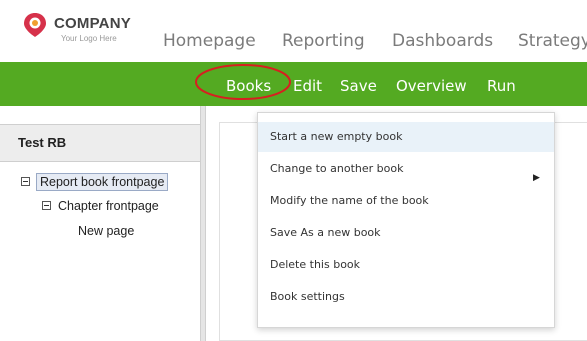 This screenshot has height=341, width=587. Describe the element at coordinates (349, 200) in the screenshot. I see `menu-item-label: Modify the name of the book` at that location.